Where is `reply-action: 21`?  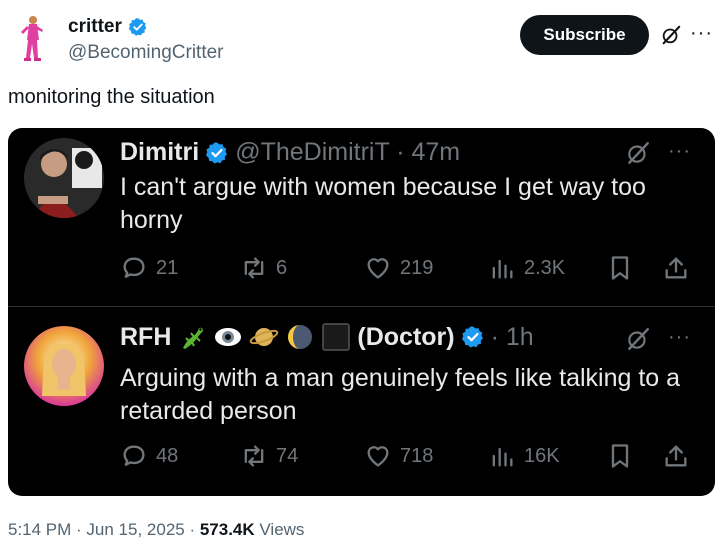
reply-action: 21 is located at coordinates (149, 268).